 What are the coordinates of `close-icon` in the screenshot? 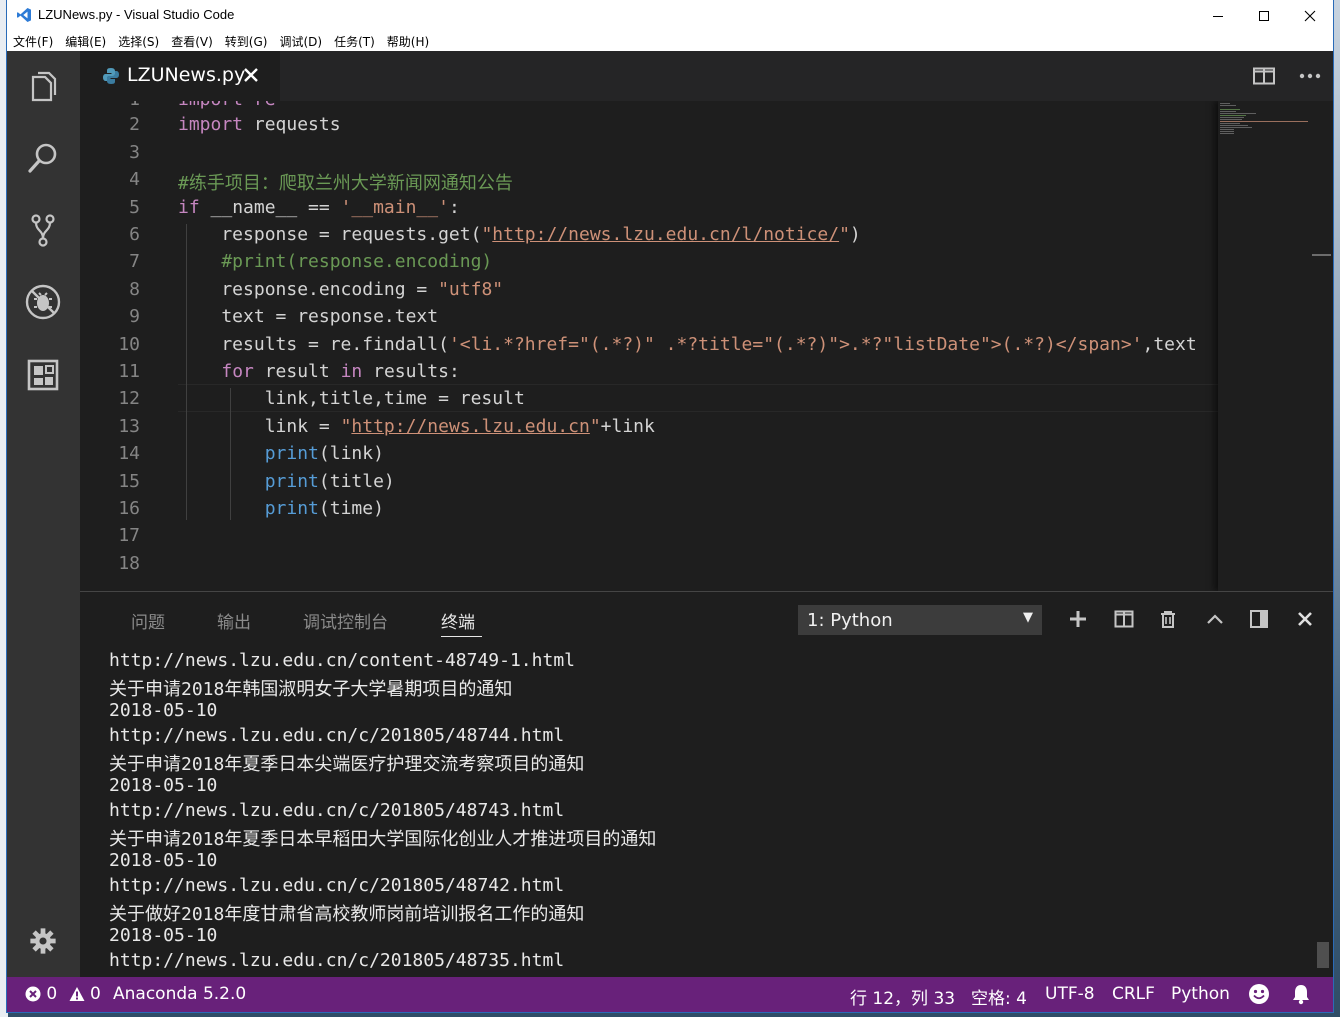 It's located at (251, 75).